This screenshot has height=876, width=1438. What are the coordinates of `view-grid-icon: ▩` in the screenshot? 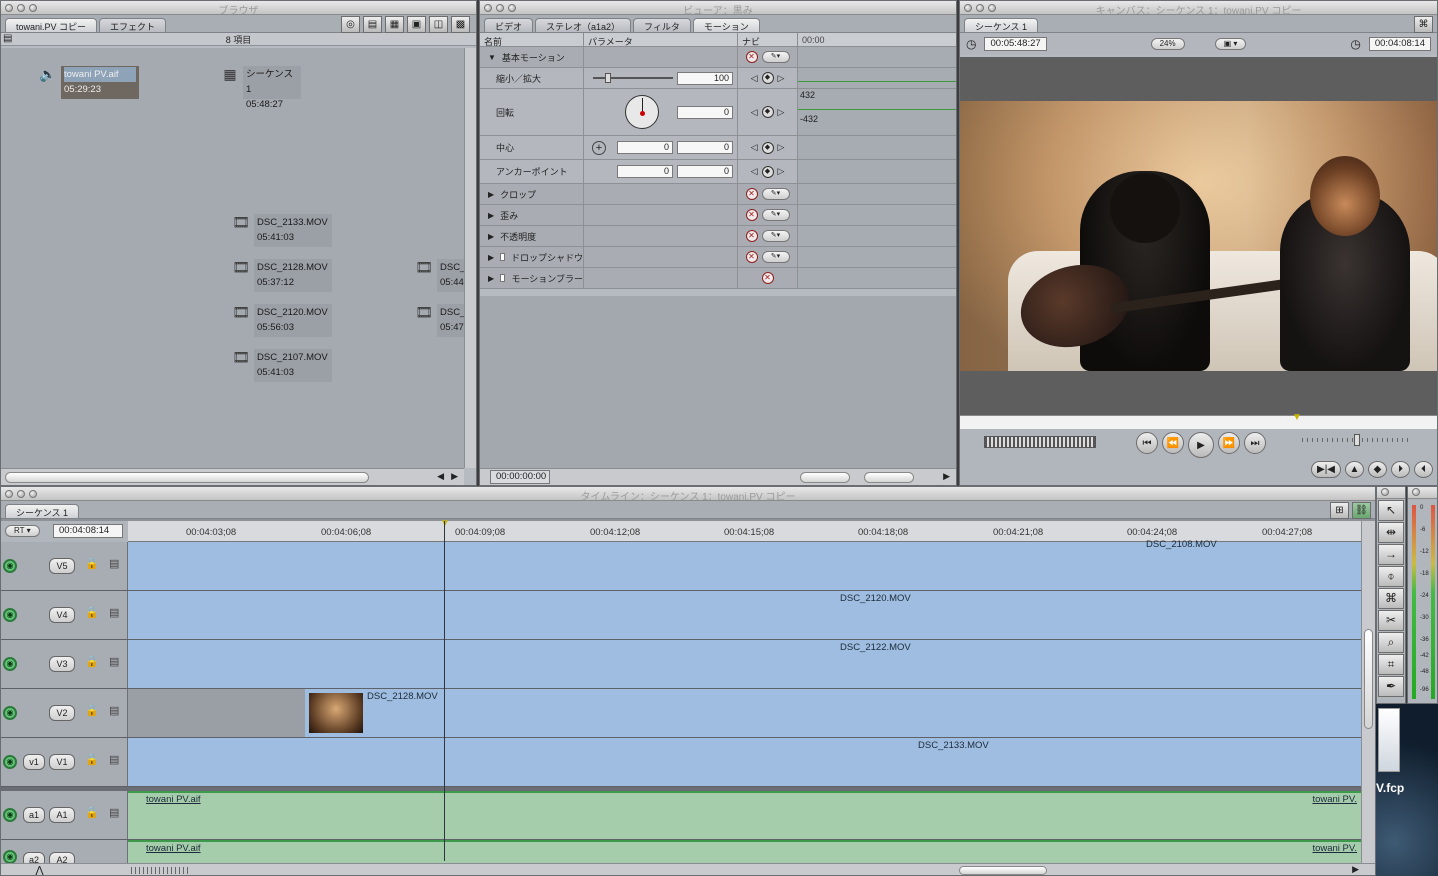 It's located at (460, 24).